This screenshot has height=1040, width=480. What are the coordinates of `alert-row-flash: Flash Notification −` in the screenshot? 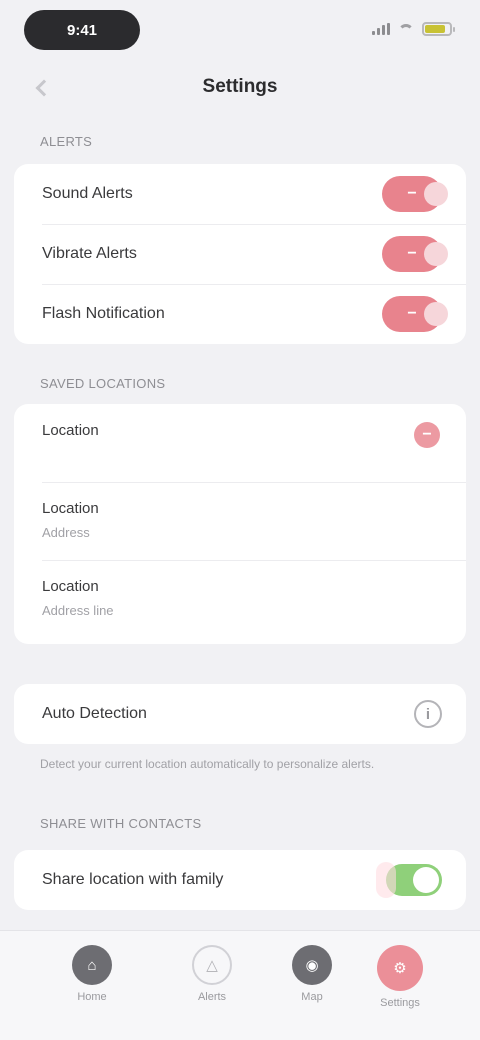 It's located at (240, 314).